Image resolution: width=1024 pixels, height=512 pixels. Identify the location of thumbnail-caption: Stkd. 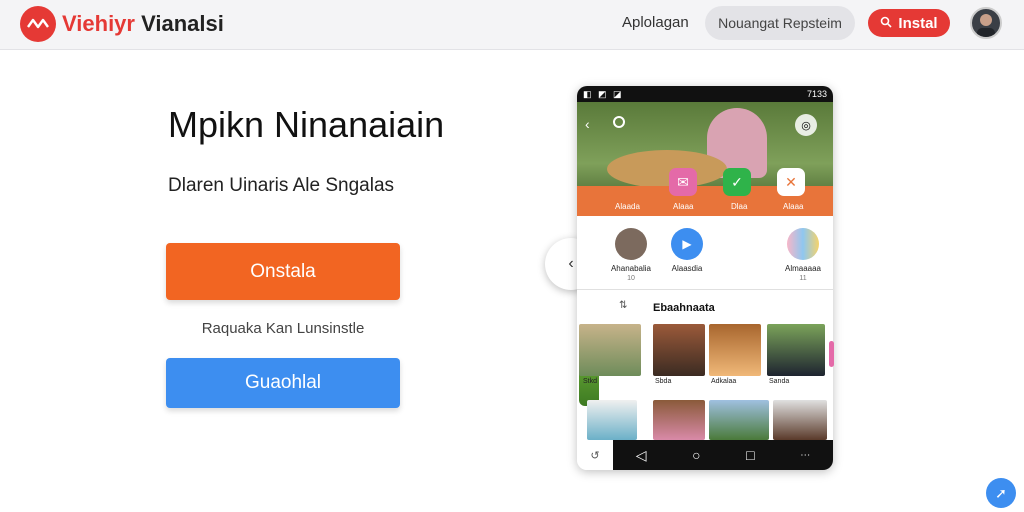
(590, 381).